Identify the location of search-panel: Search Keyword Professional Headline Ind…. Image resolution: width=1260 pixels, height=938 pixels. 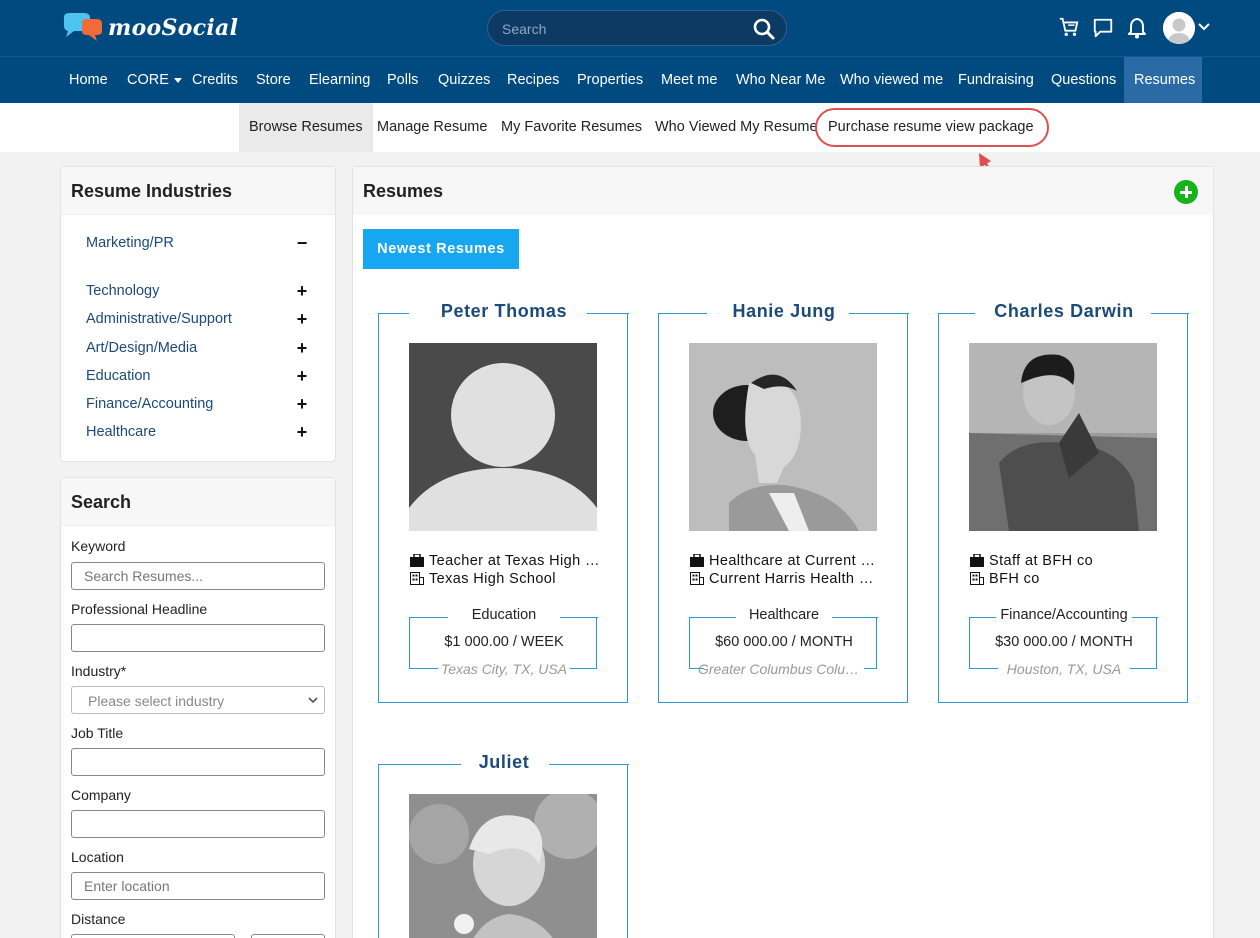
(198, 707).